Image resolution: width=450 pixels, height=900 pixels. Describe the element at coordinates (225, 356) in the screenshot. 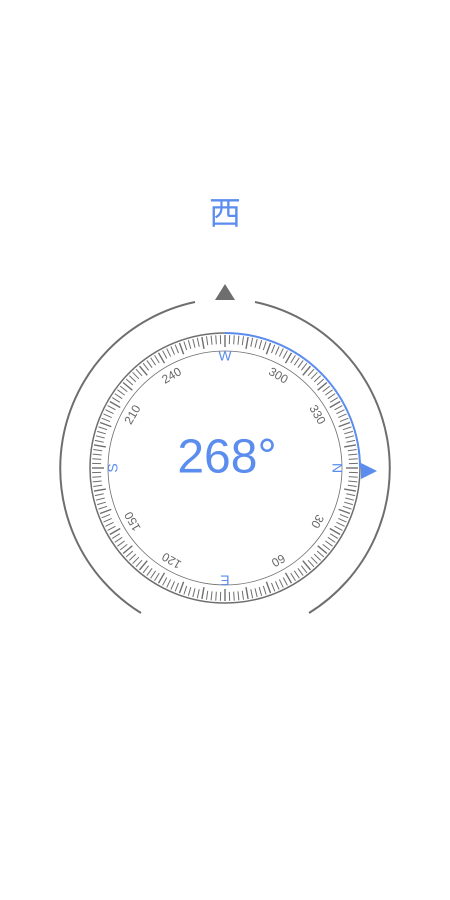

I see `cardinal-label-west: W` at that location.